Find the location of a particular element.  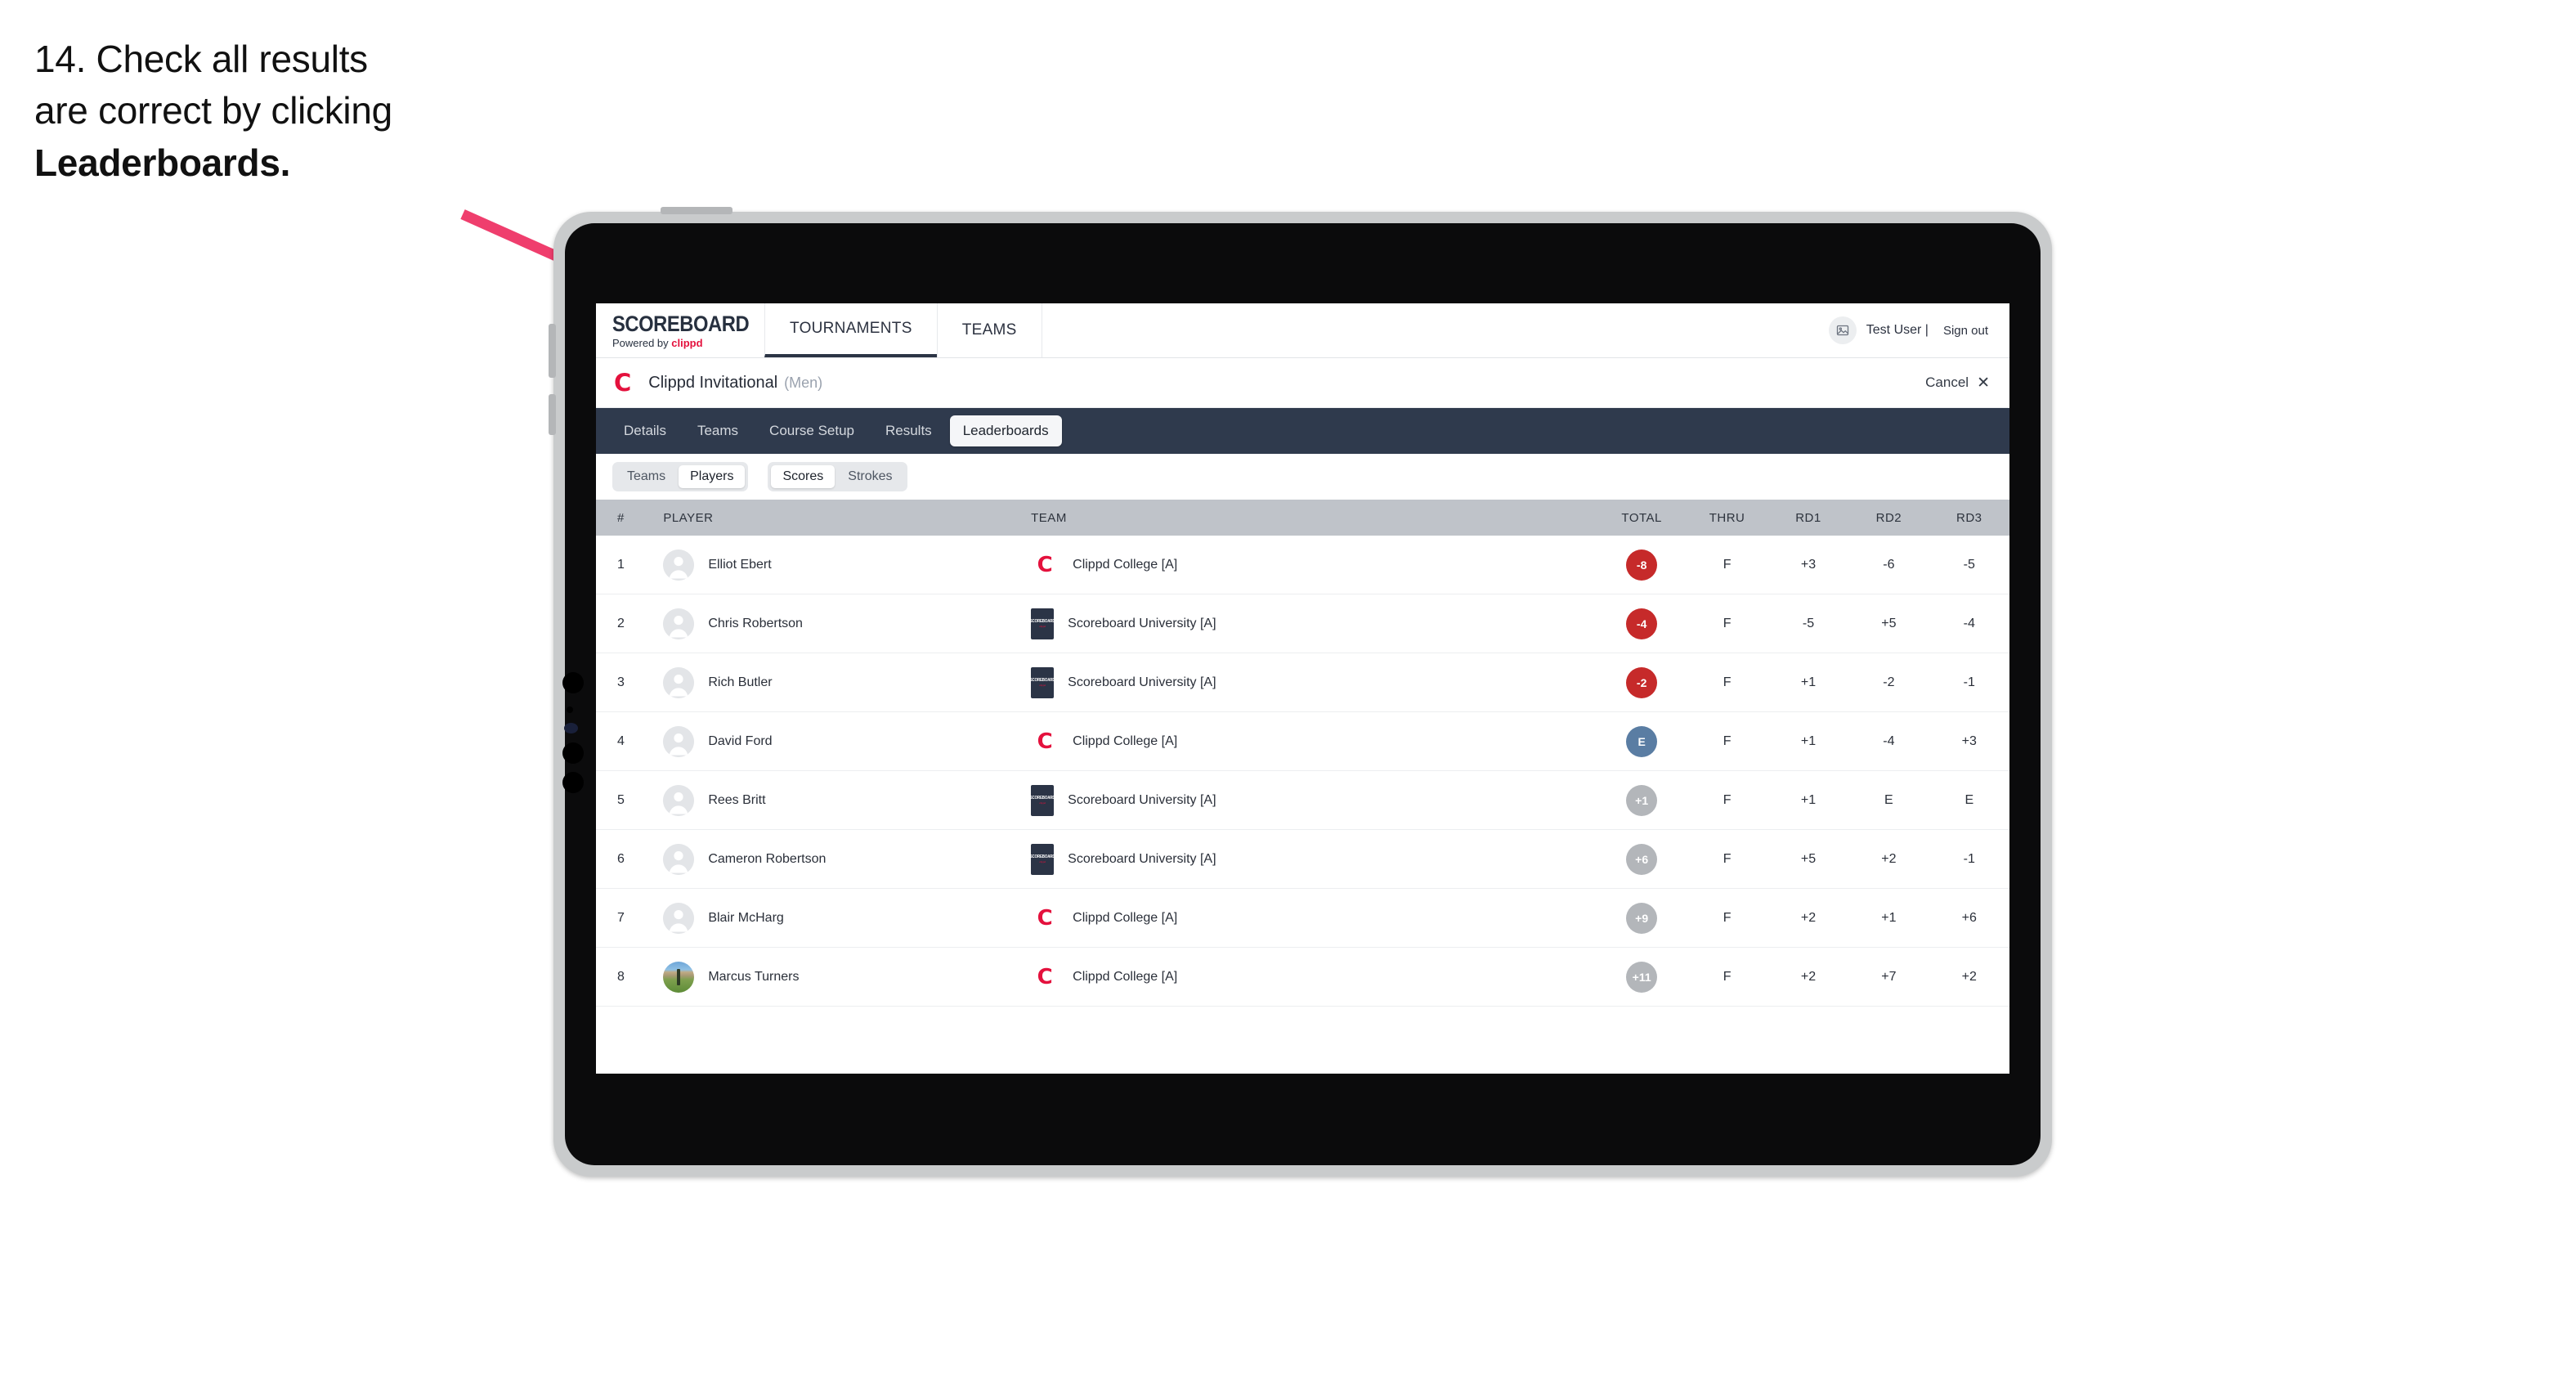

column-header-rd1: RD1 is located at coordinates (1808, 518).